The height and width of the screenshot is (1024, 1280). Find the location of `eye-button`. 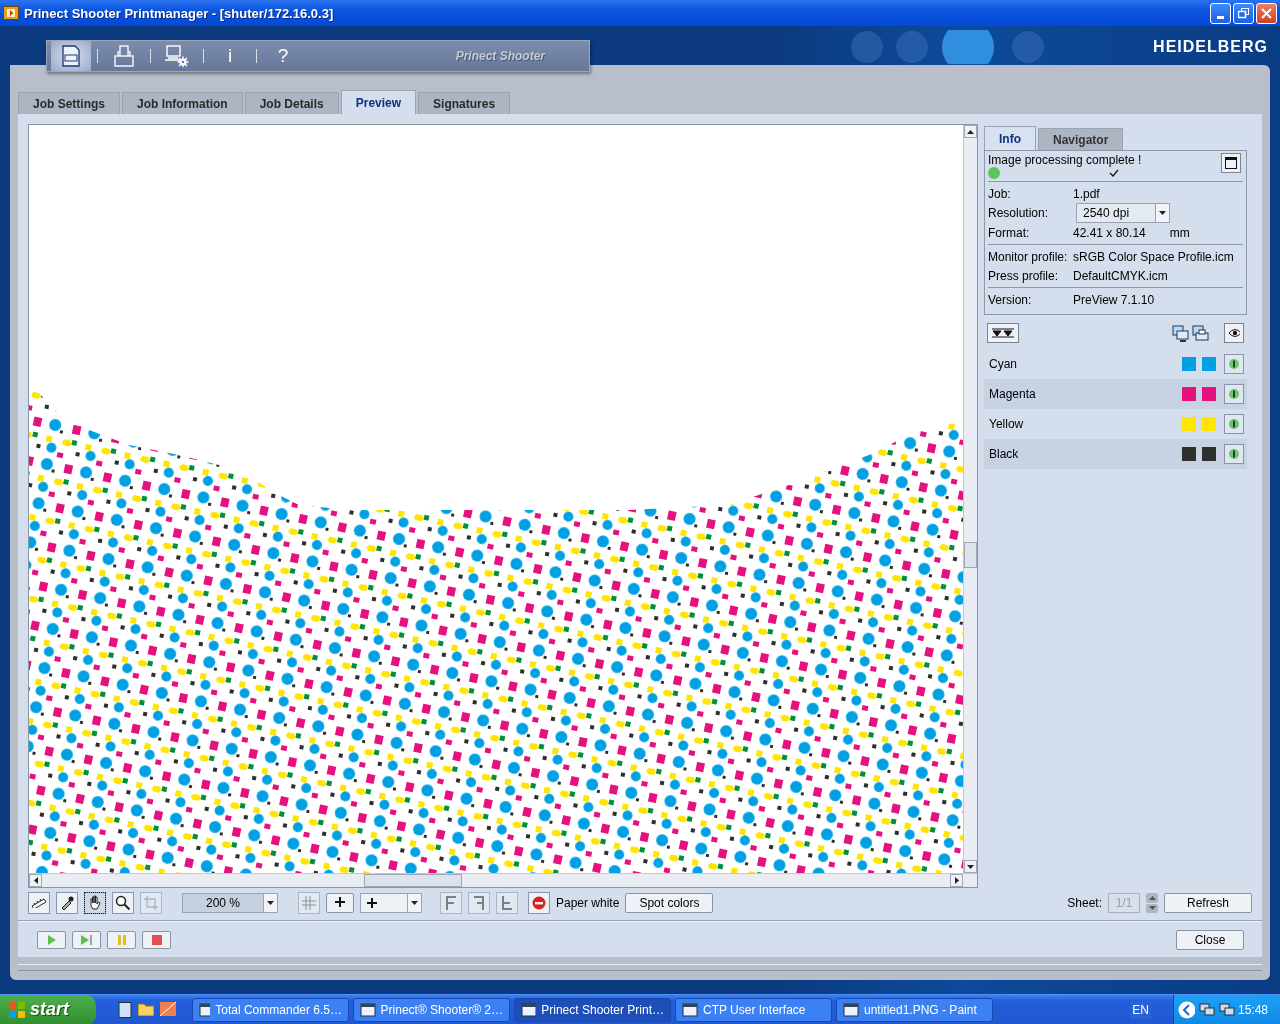

eye-button is located at coordinates (1234, 333).